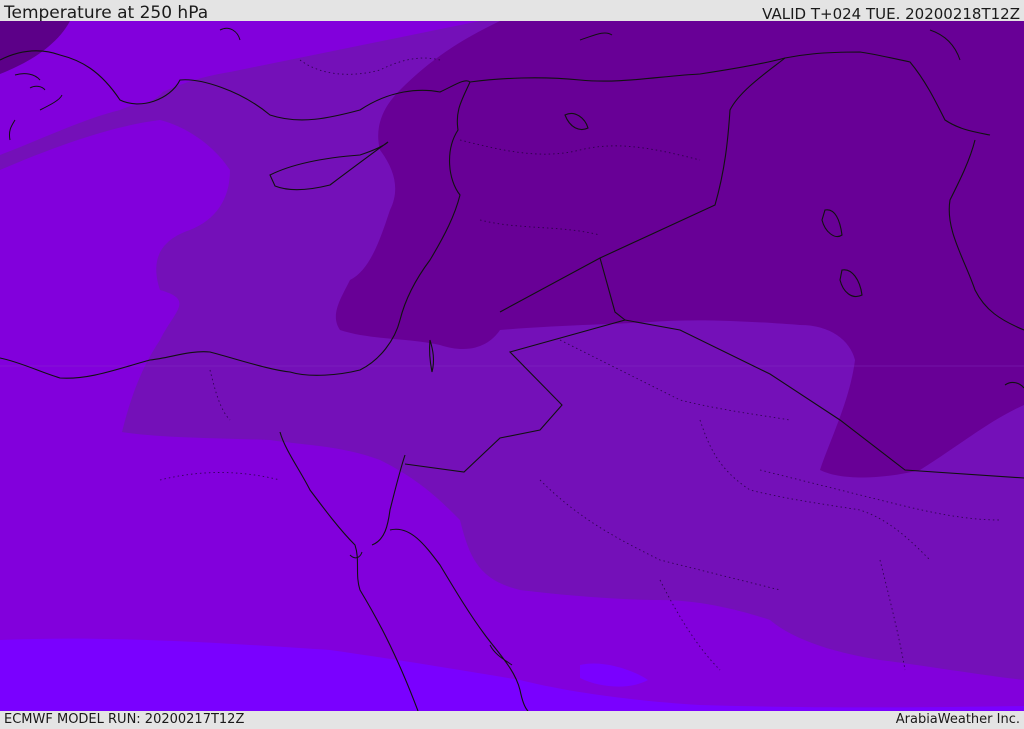 This screenshot has height=729, width=1024. Describe the element at coordinates (957, 719) in the screenshot. I see `credit: ArabiaWeather Inc.` at that location.